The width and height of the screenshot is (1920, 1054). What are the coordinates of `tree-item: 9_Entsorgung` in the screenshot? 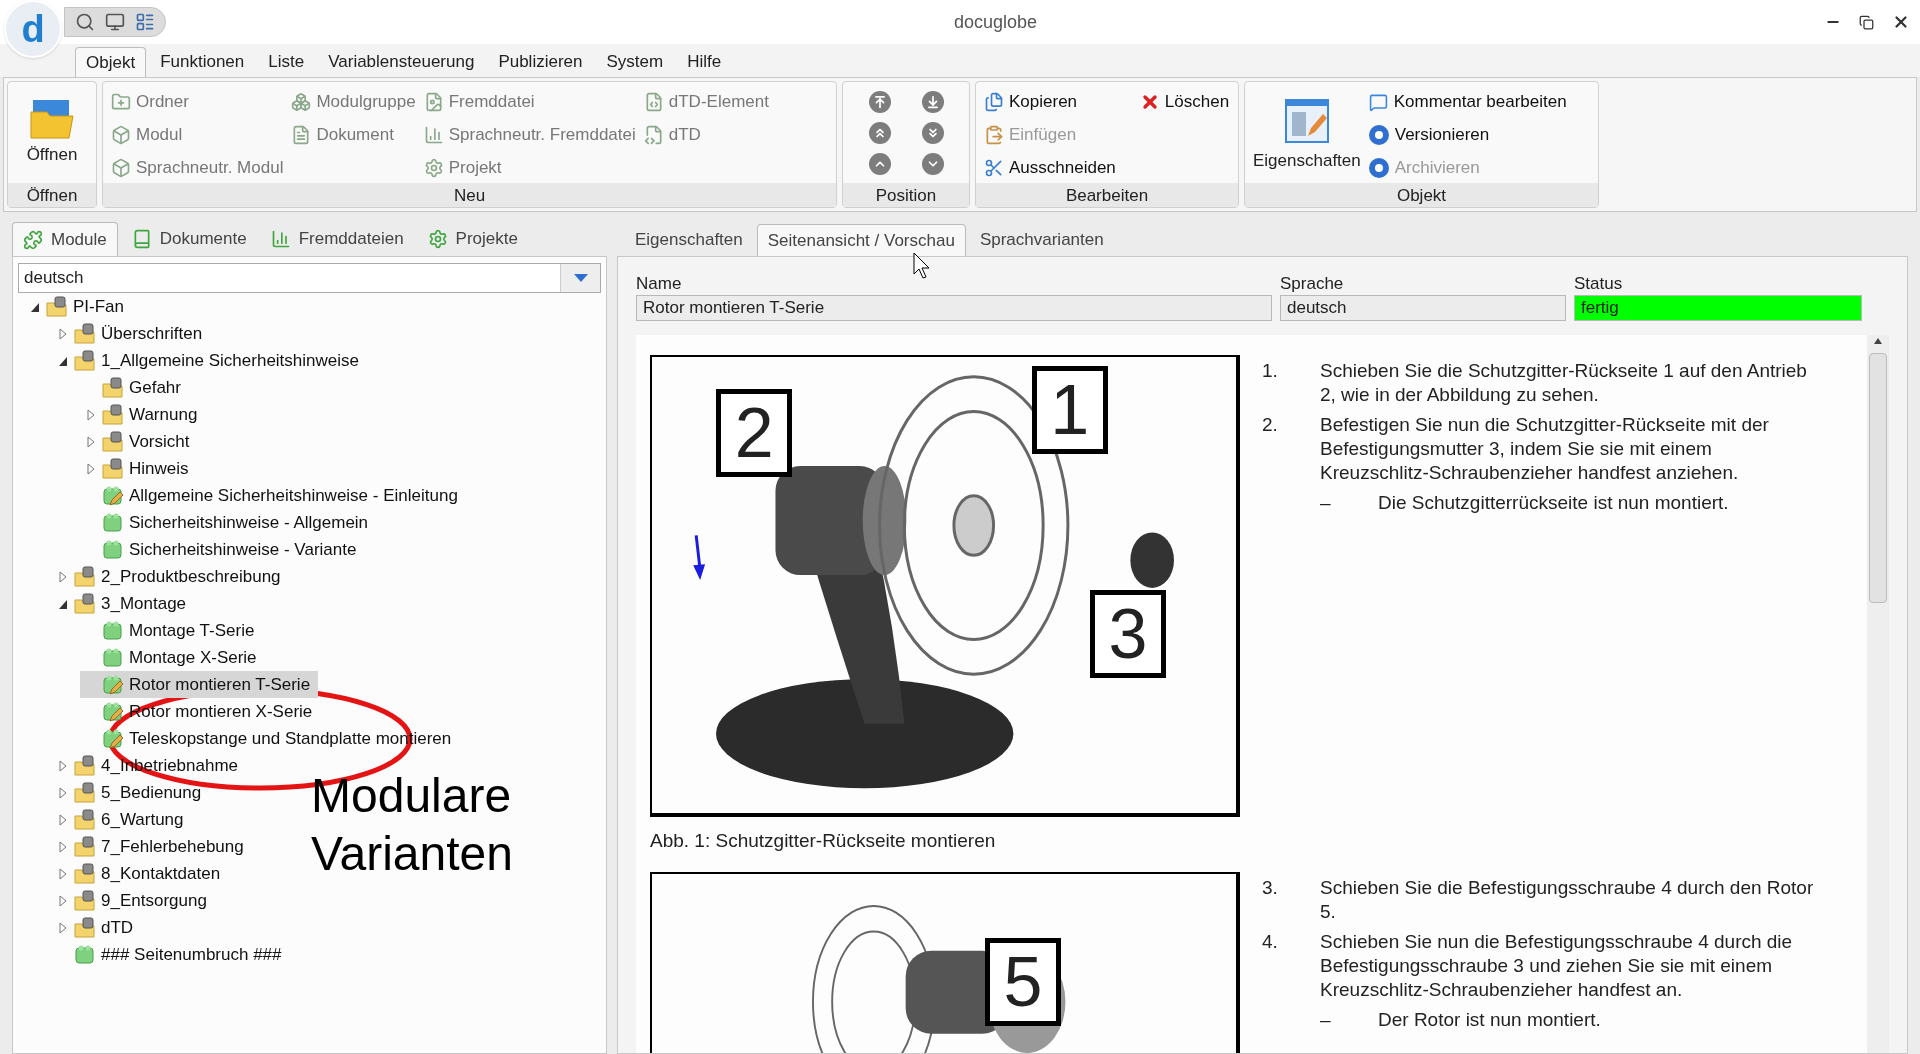 It's located at (133, 900).